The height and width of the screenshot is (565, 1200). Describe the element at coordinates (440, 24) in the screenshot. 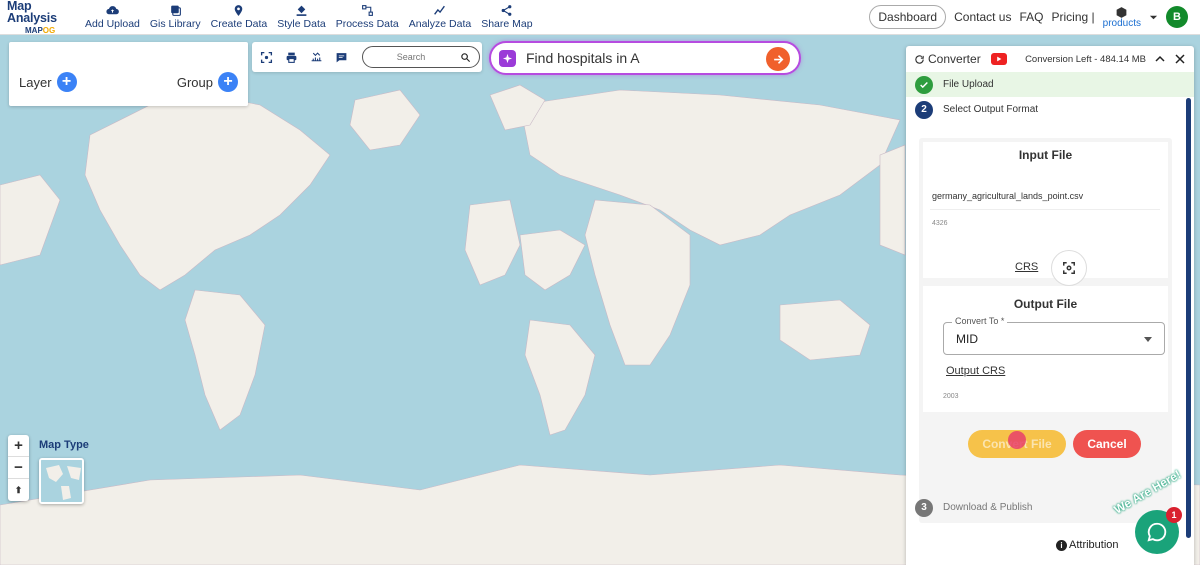

I see `nav-analyze-data-label: Analyze Data` at that location.